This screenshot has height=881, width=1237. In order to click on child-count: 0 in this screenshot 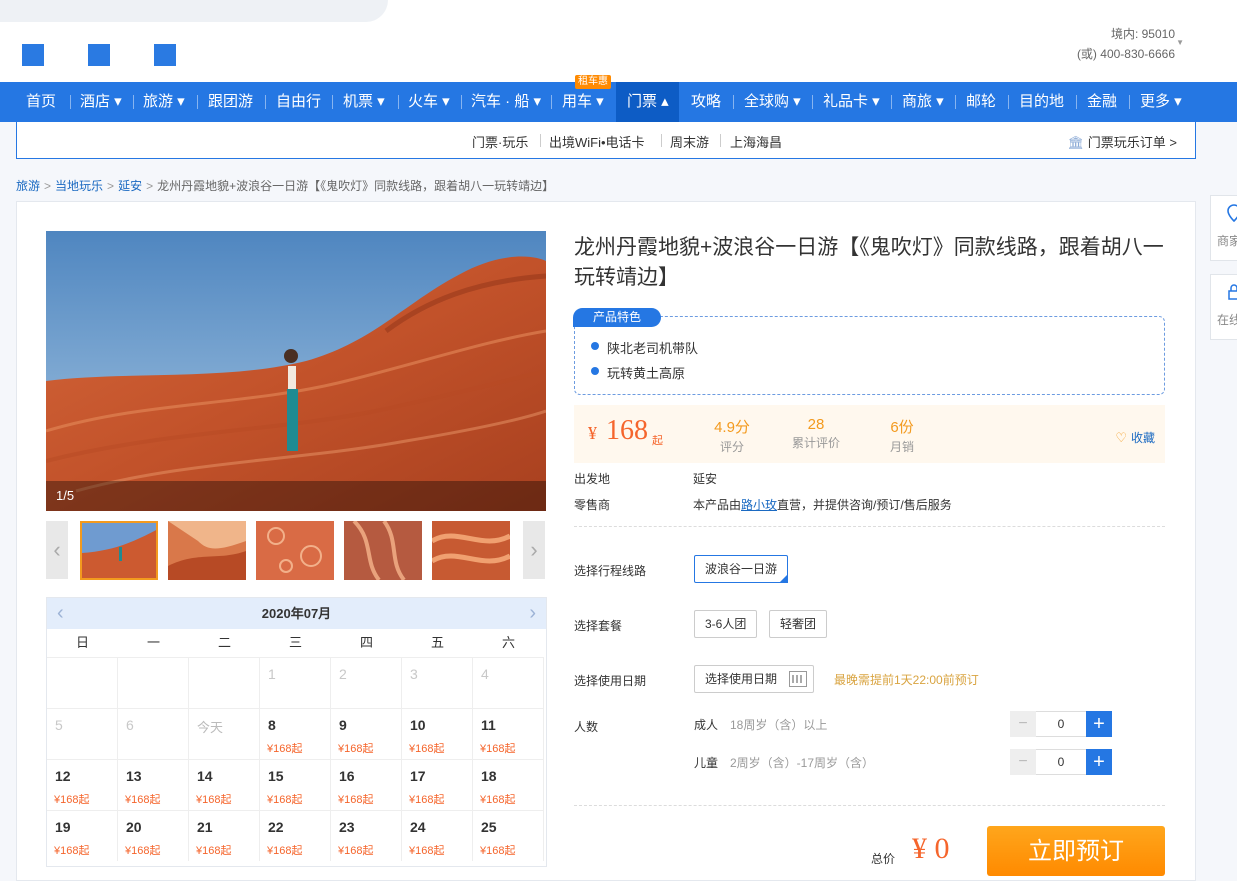, I will do `click(1061, 762)`.